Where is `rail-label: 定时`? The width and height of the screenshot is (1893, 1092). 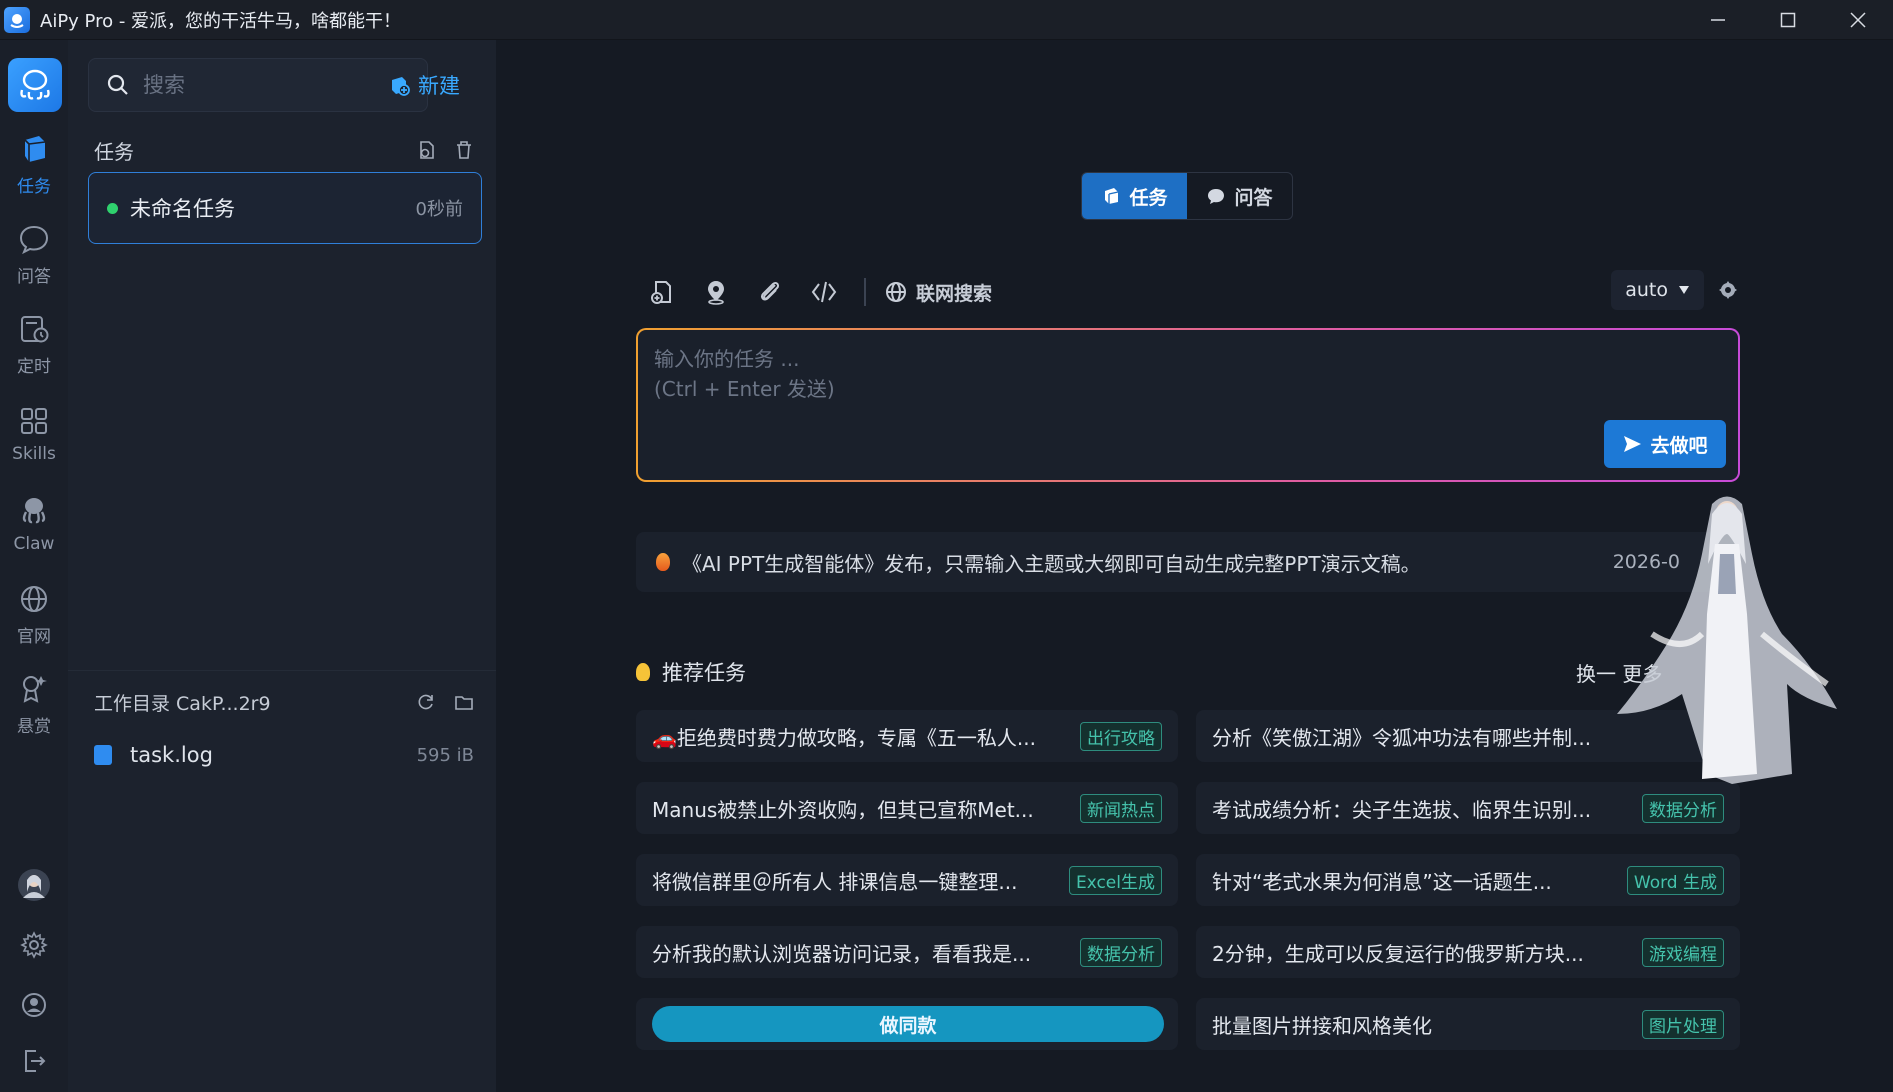 rail-label: 定时 is located at coordinates (34, 366).